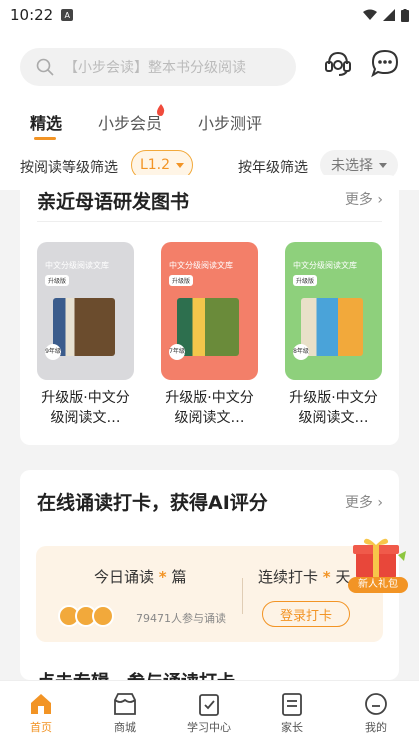  I want to click on signal-icon, so click(389, 15).